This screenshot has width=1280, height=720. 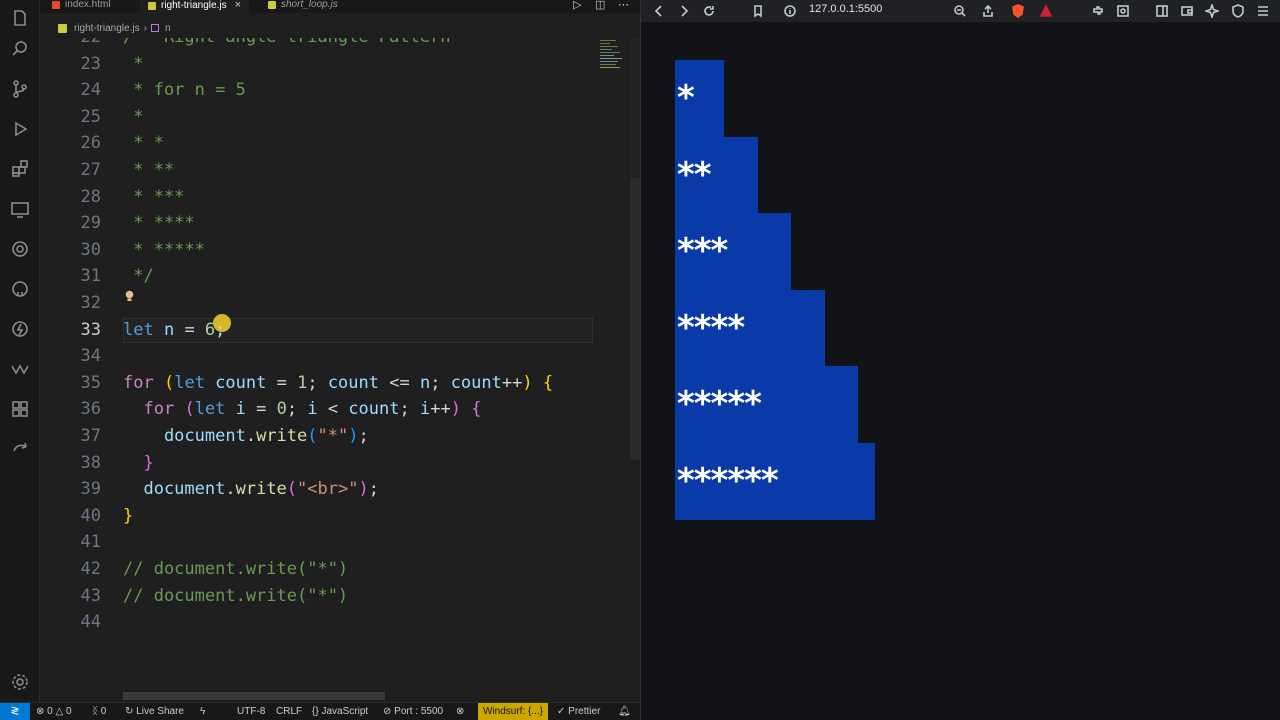 I want to click on code-token: n, so click(x=169, y=329).